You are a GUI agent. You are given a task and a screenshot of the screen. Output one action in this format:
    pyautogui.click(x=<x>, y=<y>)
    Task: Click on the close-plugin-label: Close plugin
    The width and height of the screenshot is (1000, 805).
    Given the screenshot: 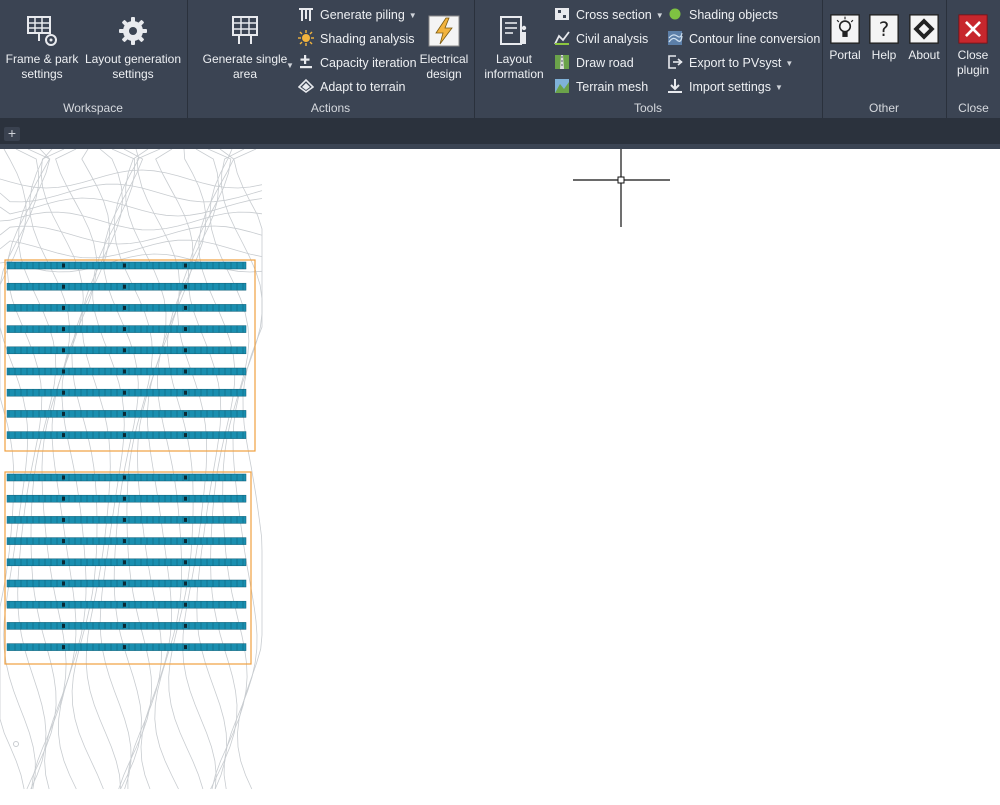 What is the action you would take?
    pyautogui.click(x=973, y=62)
    